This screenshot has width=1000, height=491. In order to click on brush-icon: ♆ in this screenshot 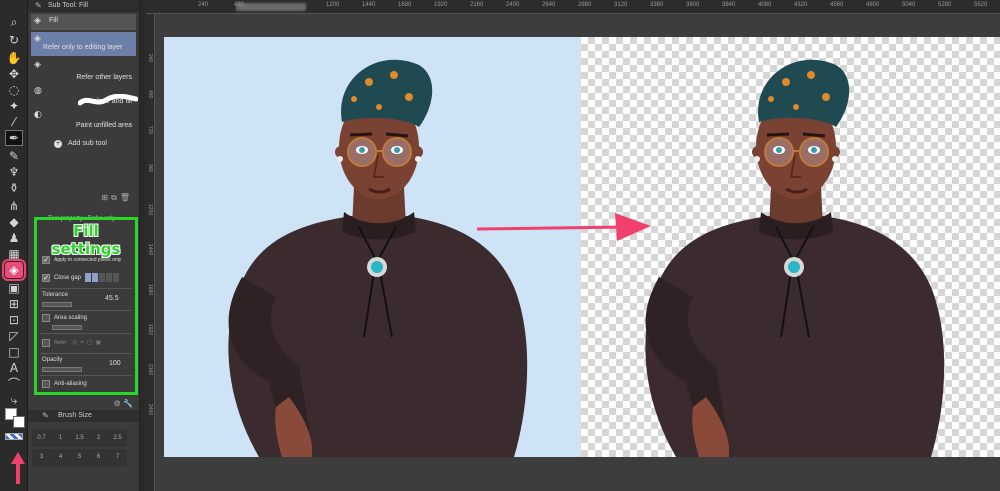, I will do `click(14, 172)`.